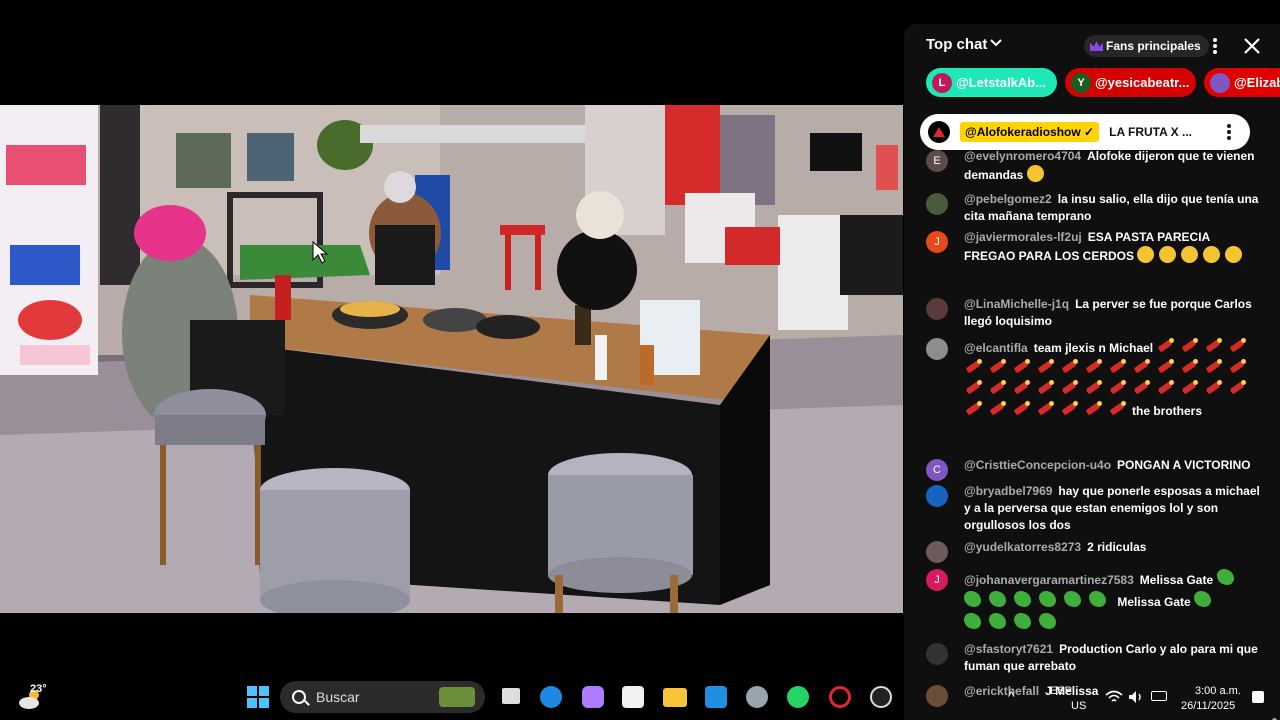 The width and height of the screenshot is (1280, 720). I want to click on ticker-item: @Elizab, so click(1242, 82).